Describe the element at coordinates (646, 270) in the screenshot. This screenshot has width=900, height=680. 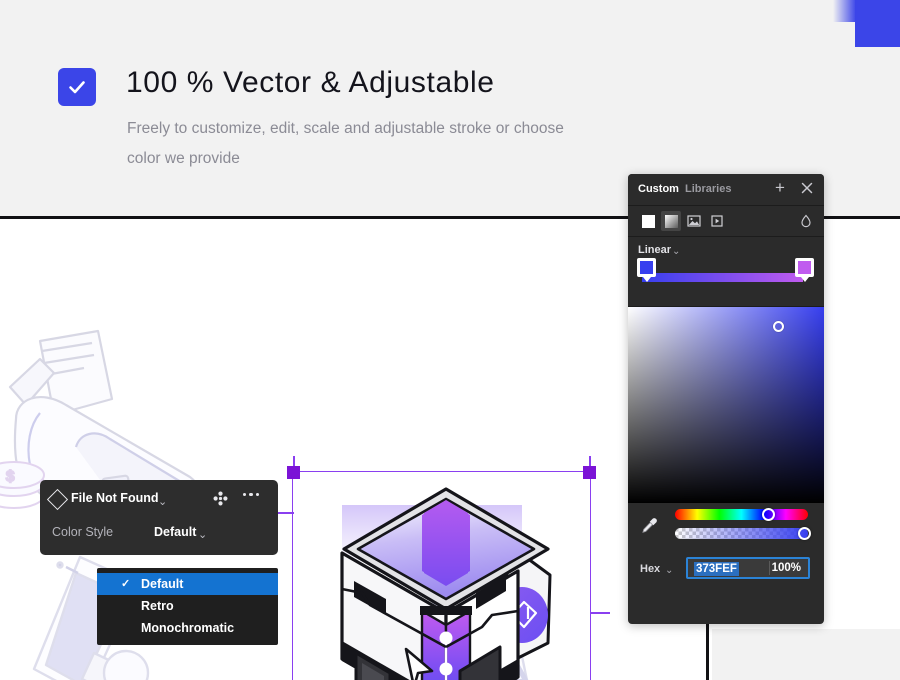
I see `gradient-stop-start` at that location.